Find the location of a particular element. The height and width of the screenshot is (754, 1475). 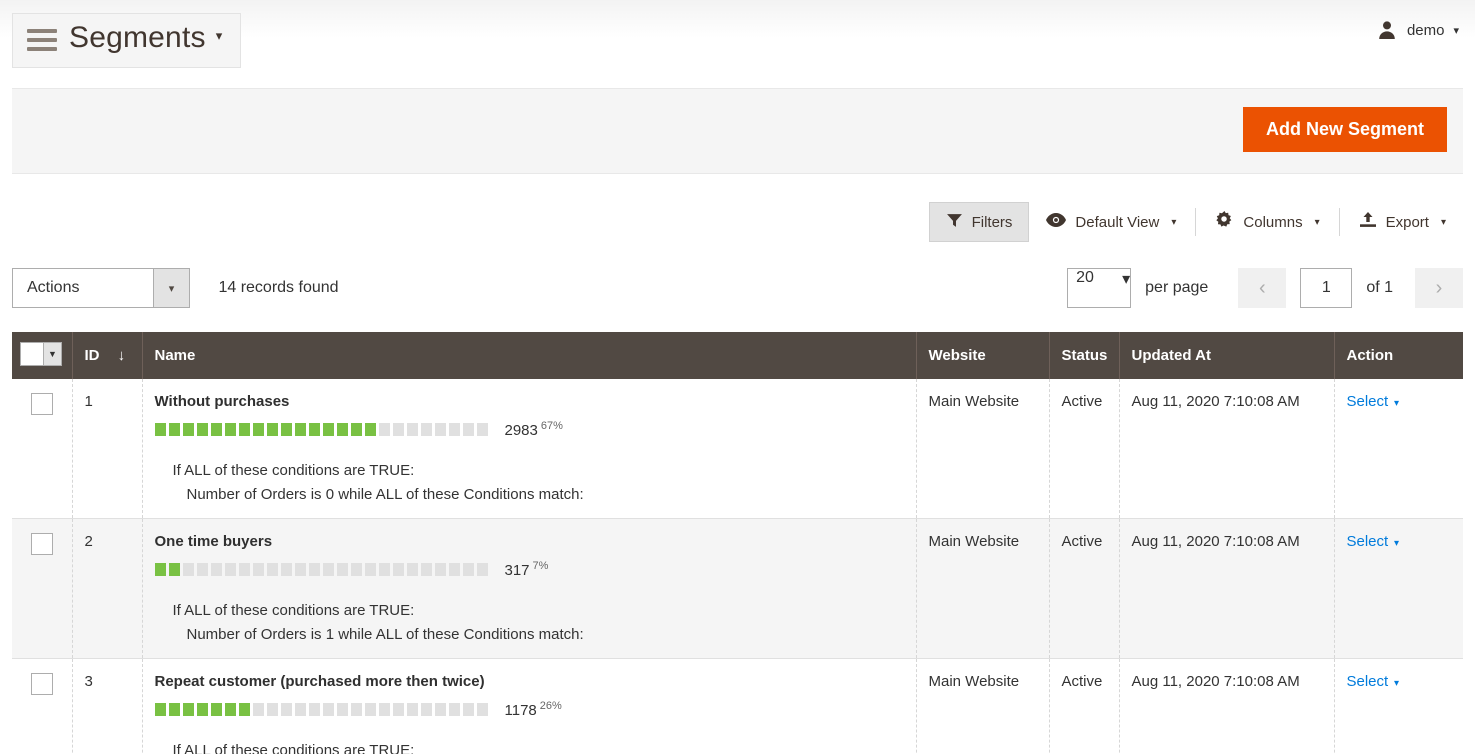

columns-label: Columns is located at coordinates (1273, 222).